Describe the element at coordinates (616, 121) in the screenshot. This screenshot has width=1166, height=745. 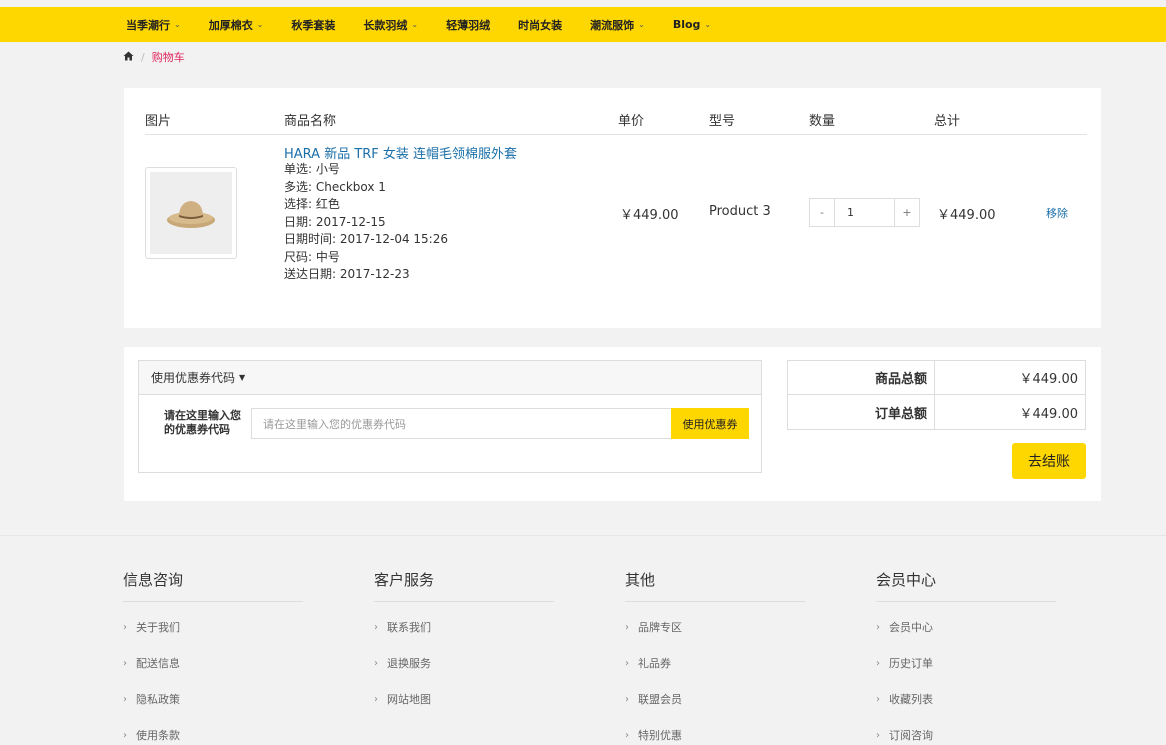
I see `cart-table-header: 图片 商品名称 单价 型号 数量 总计` at that location.